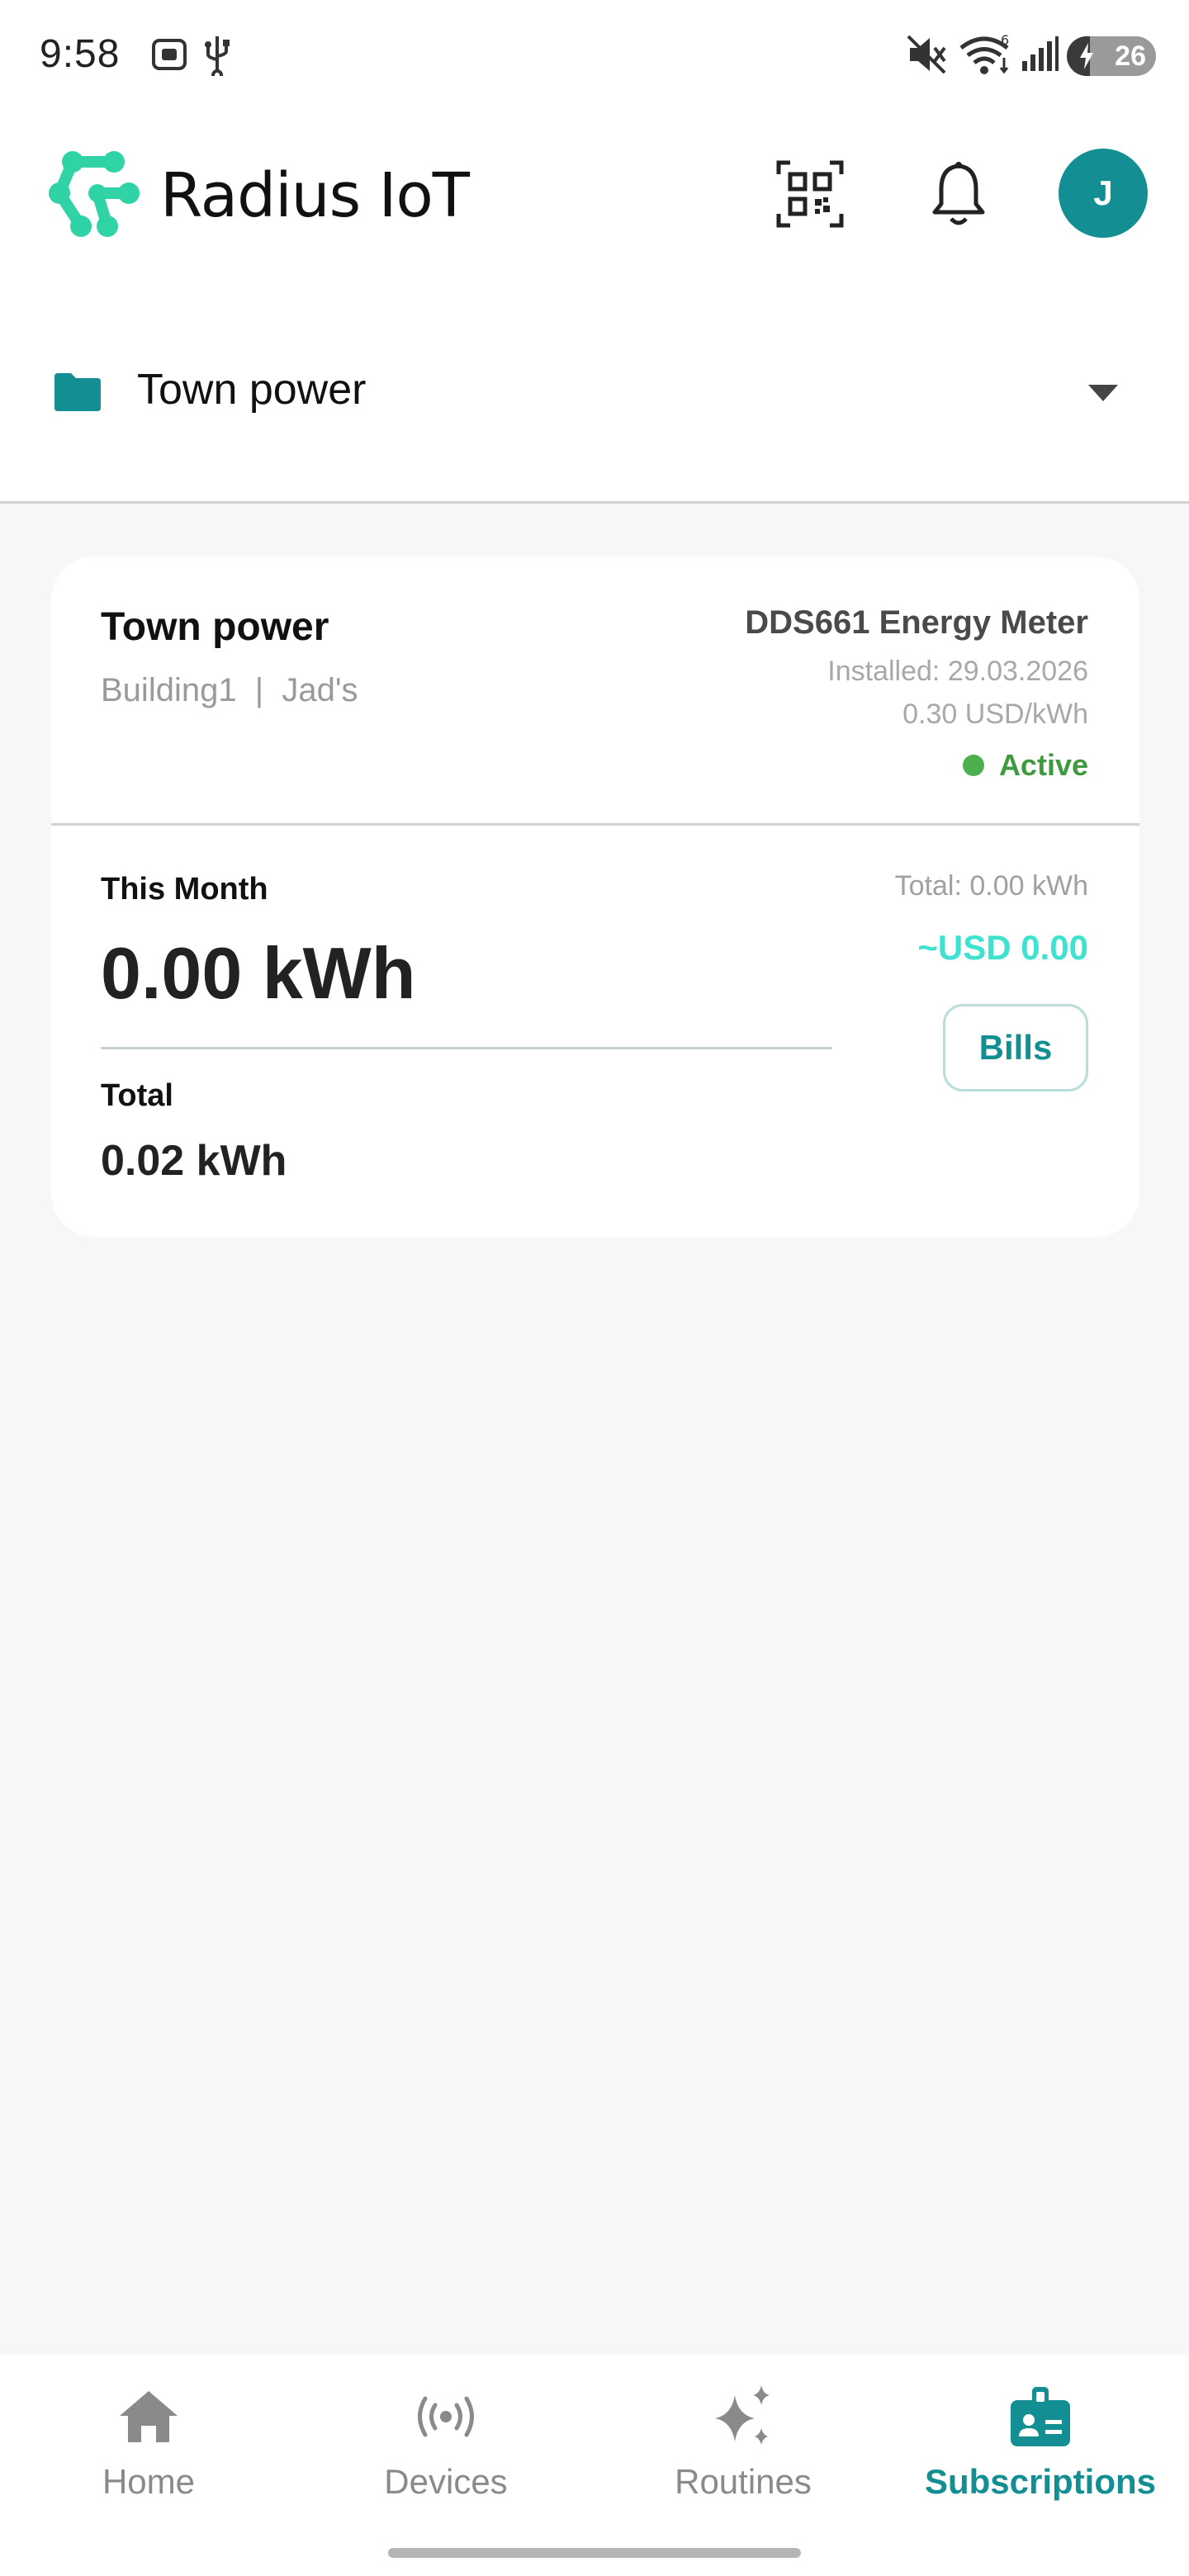 The height and width of the screenshot is (2576, 1189). Describe the element at coordinates (1103, 393) in the screenshot. I see `caret-down-icon` at that location.